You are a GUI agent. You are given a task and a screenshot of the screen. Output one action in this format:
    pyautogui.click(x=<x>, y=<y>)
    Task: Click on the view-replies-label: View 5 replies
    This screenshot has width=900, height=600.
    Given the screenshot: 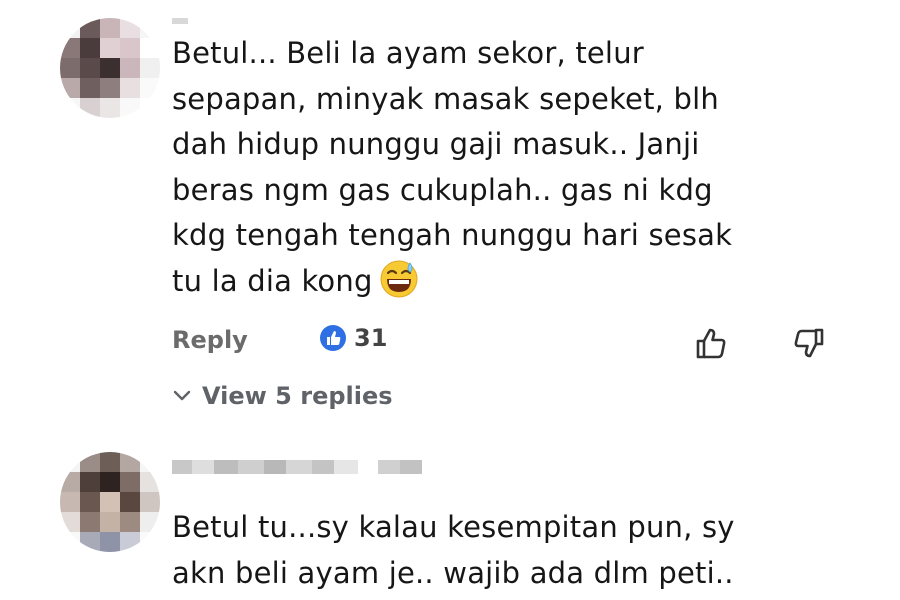 What is the action you would take?
    pyautogui.click(x=297, y=396)
    